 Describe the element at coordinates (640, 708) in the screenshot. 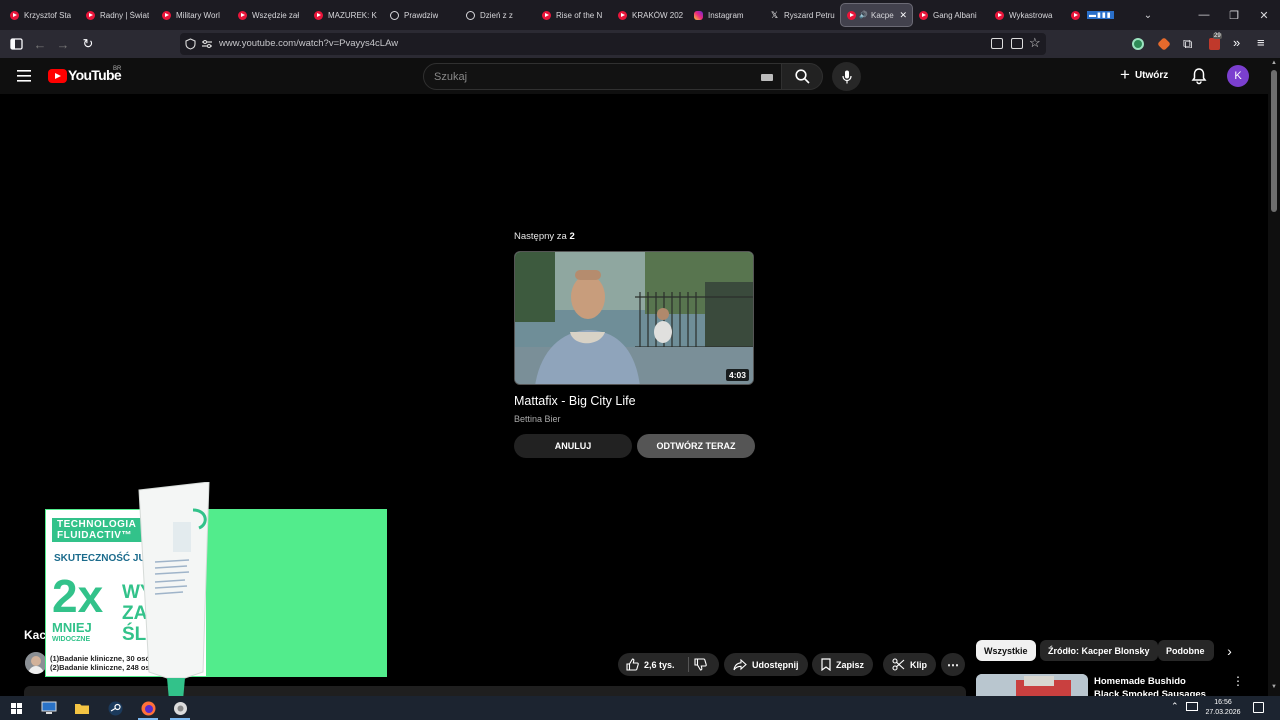

I see `windows-taskbar: ⌃ 16:56 27.03.2026` at that location.